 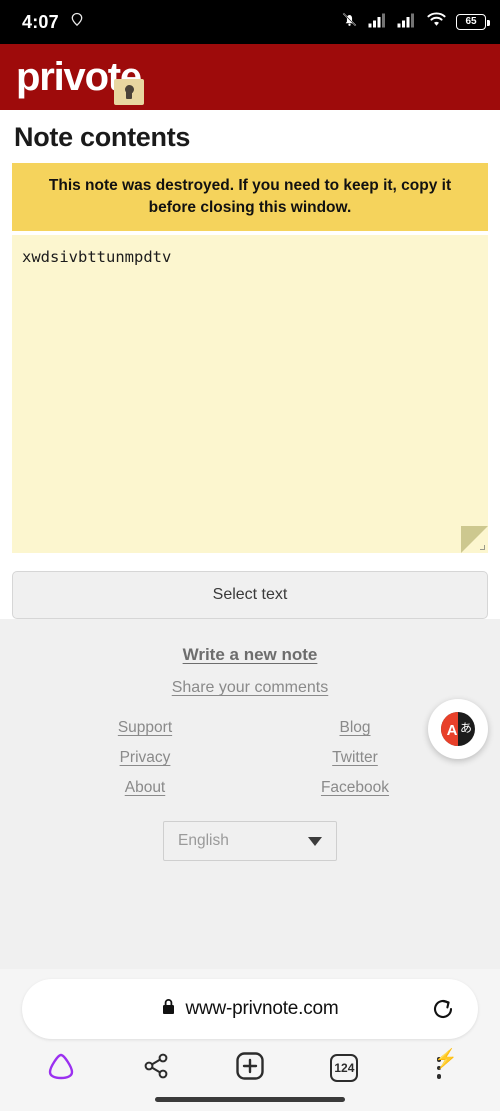 I want to click on wifi-icon, so click(x=436, y=22).